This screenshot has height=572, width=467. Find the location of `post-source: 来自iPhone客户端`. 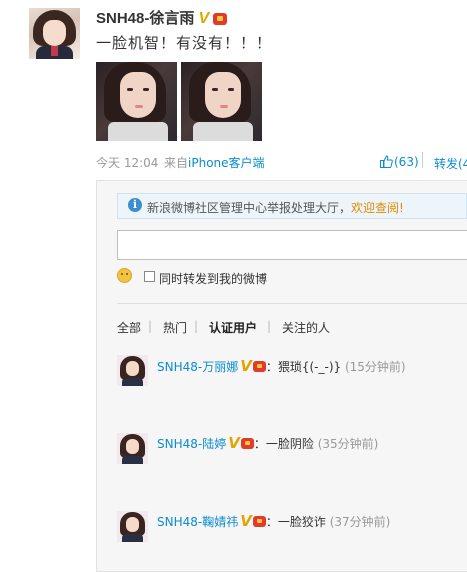

post-source: 来自iPhone客户端 is located at coordinates (214, 162).